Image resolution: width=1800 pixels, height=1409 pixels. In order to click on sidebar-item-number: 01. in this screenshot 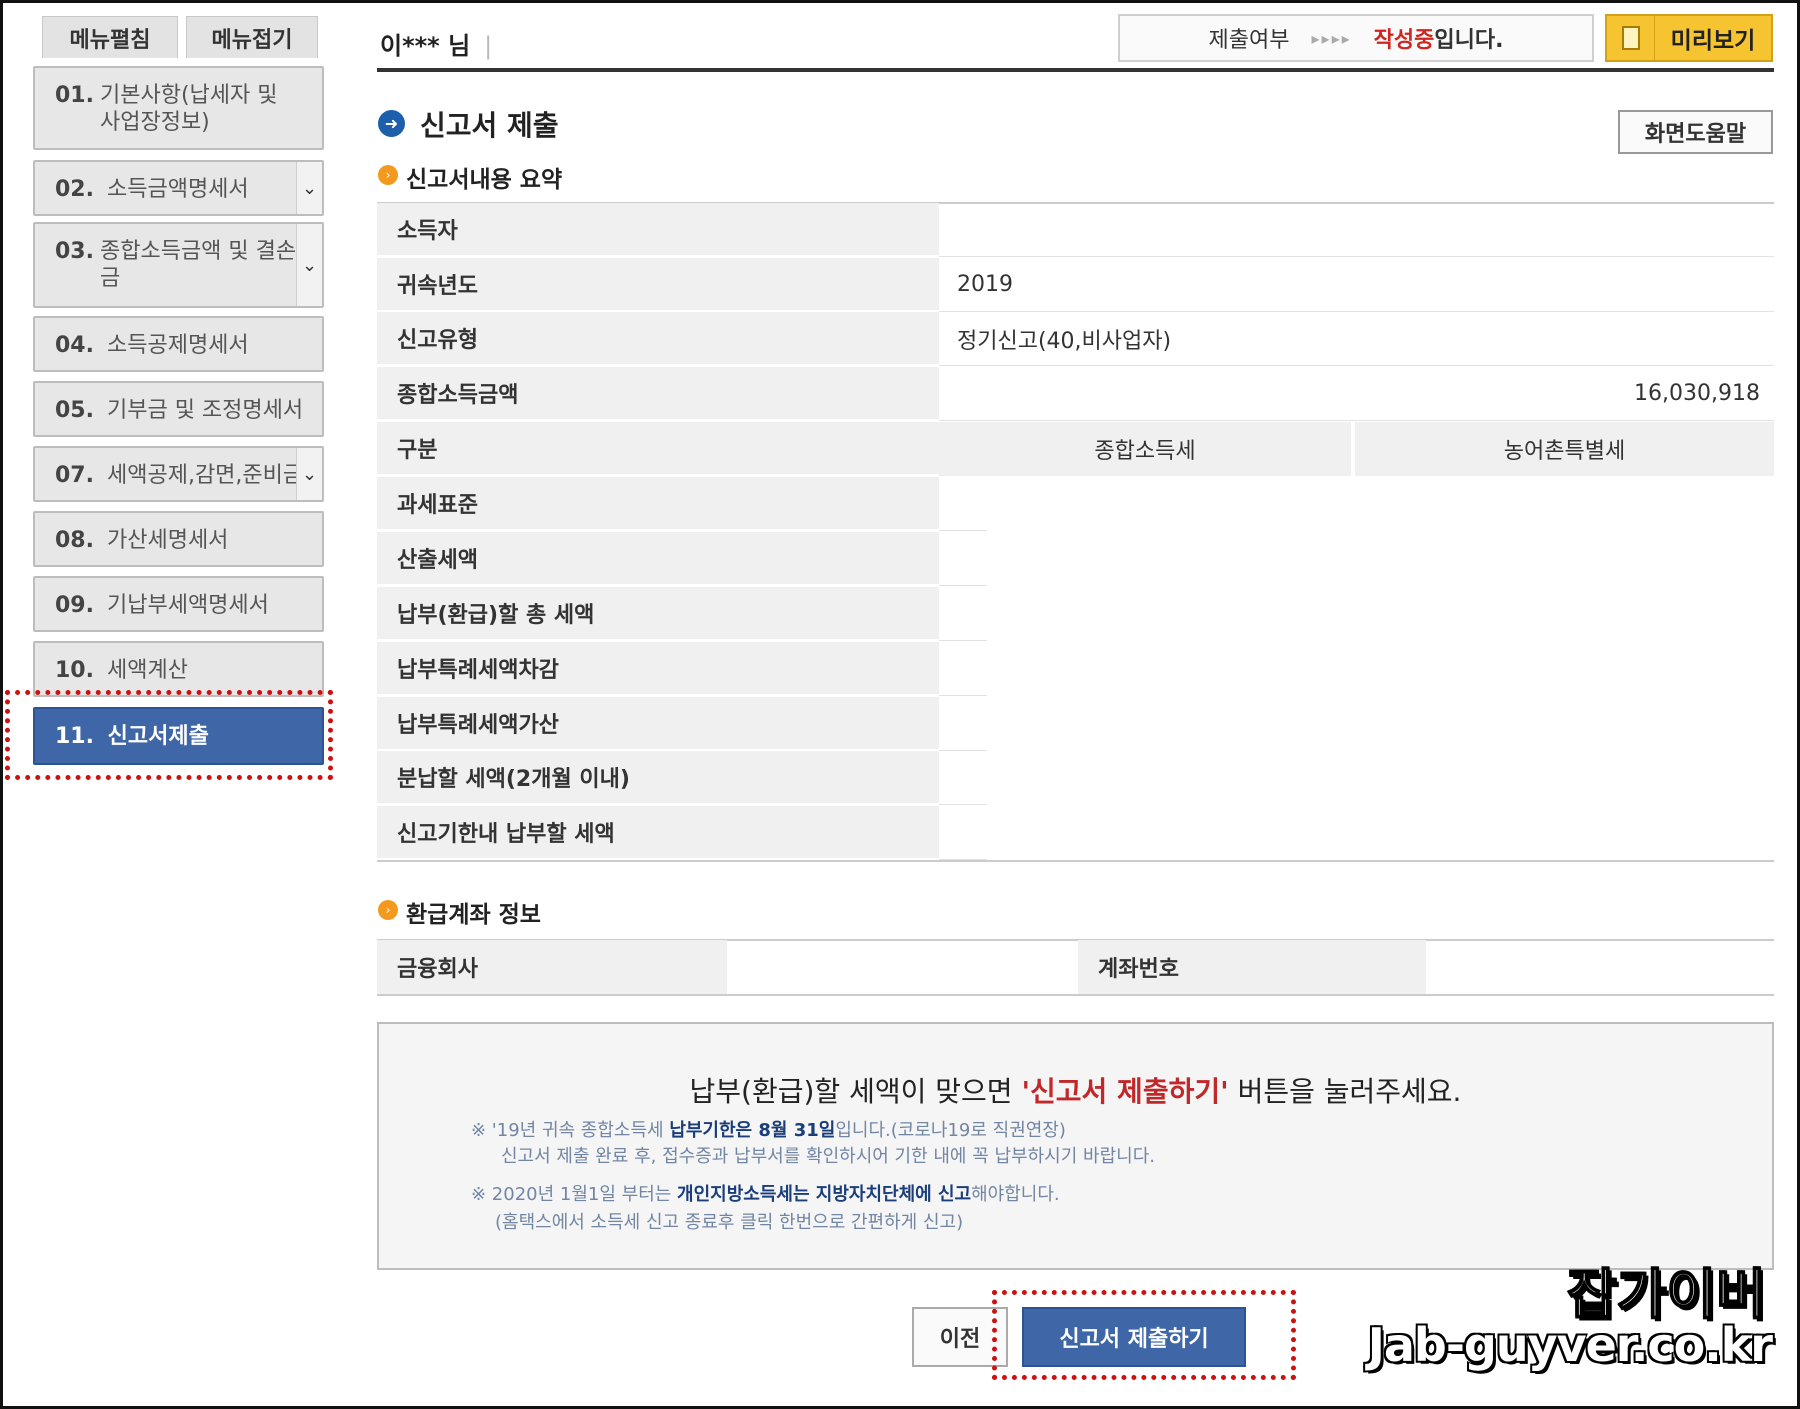, I will do `click(74, 95)`.